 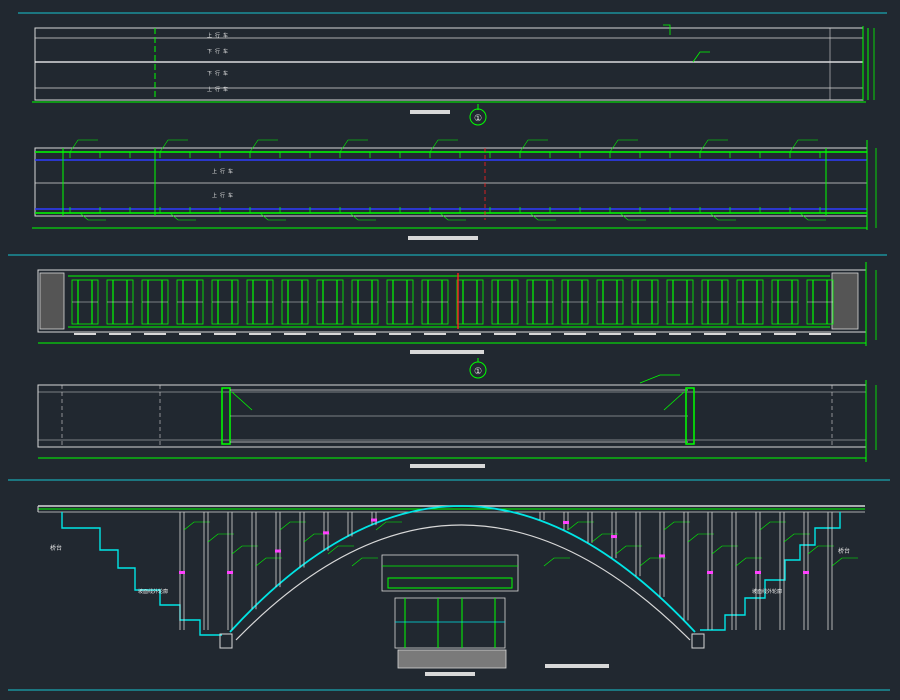 I want to click on lane-label-2: 下 行 车, so click(x=217, y=51).